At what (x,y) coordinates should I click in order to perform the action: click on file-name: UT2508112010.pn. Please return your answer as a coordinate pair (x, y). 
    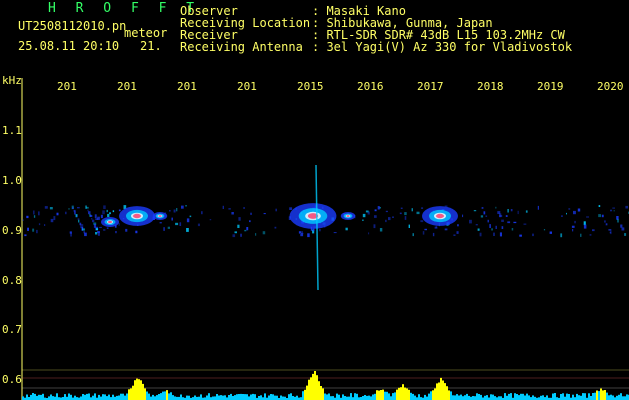
    Looking at the image, I should click on (72, 26).